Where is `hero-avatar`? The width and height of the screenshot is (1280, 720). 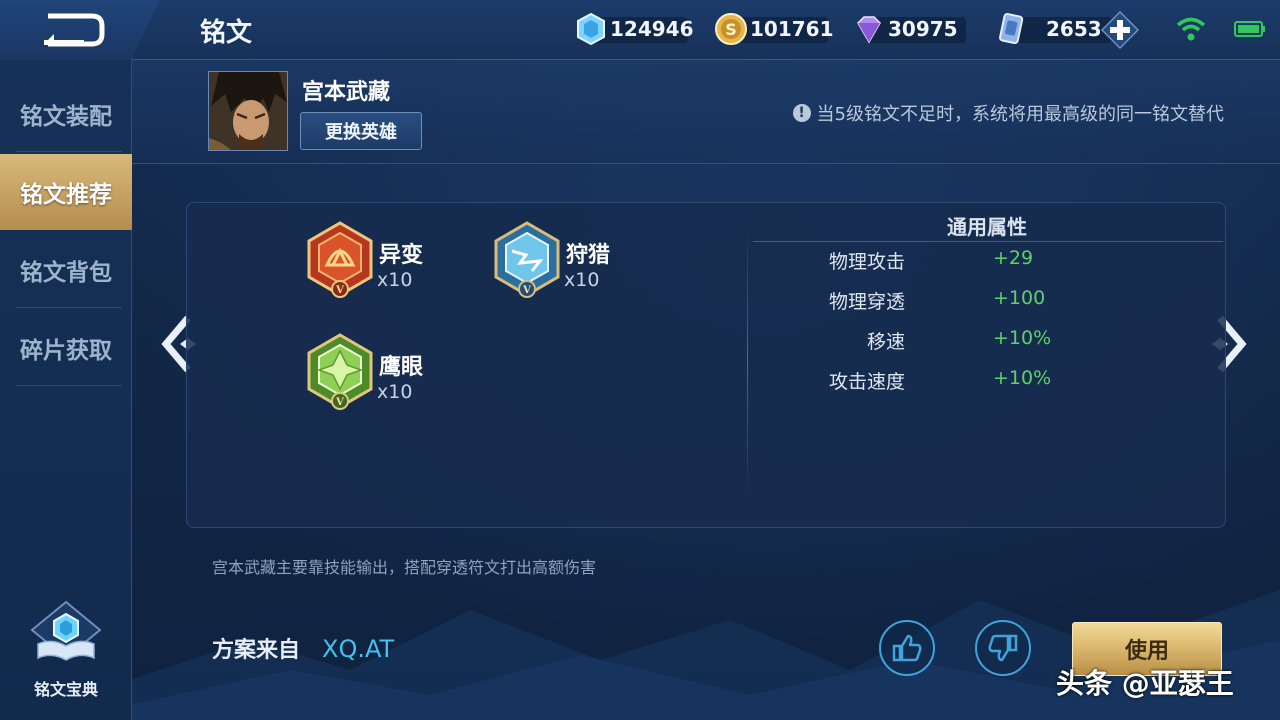 hero-avatar is located at coordinates (248, 111).